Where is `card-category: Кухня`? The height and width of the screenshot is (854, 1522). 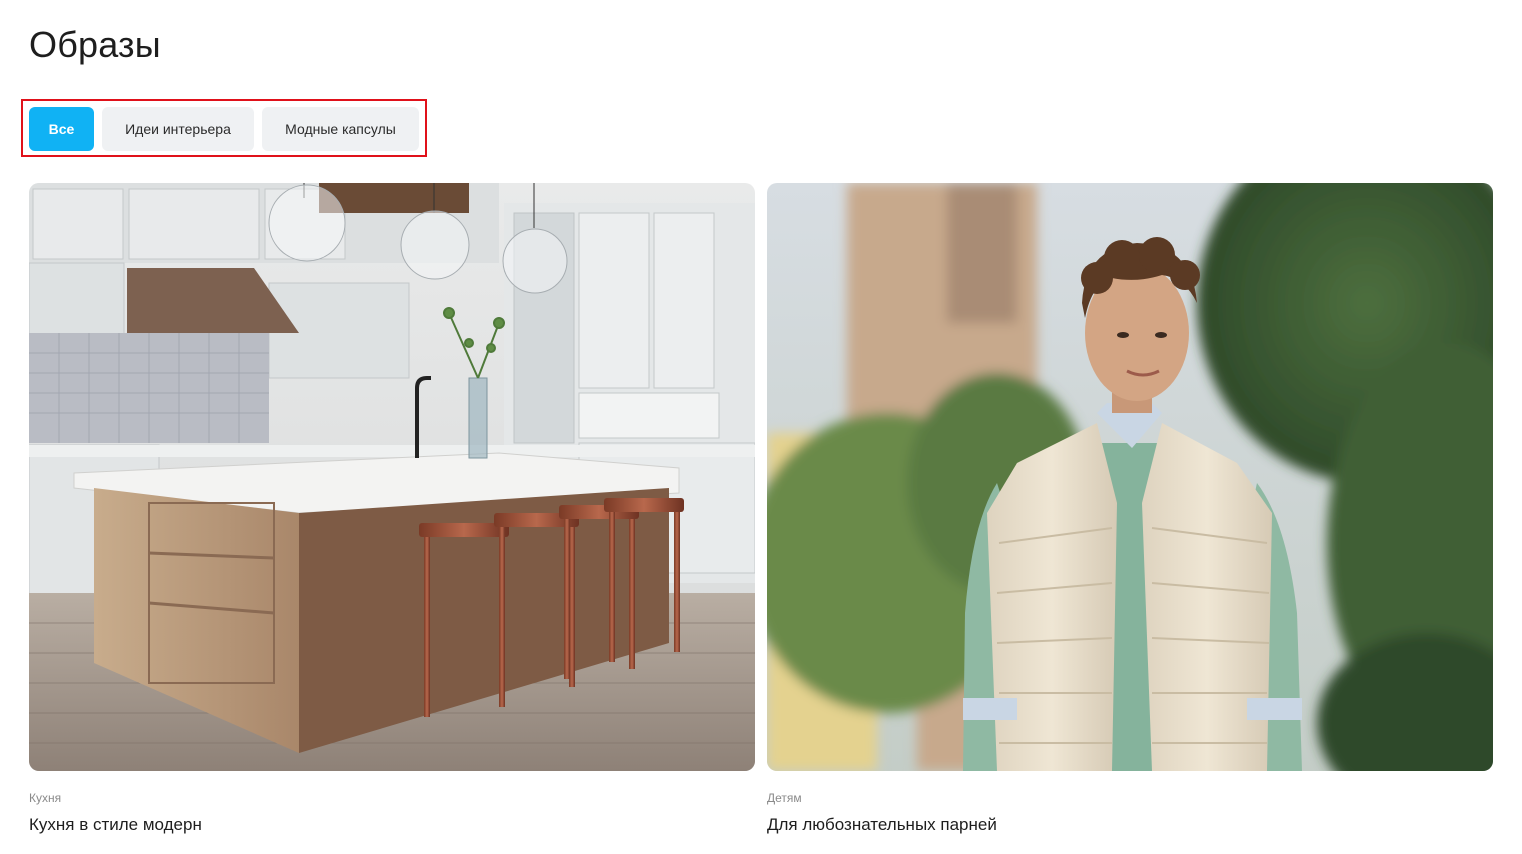 card-category: Кухня is located at coordinates (45, 798).